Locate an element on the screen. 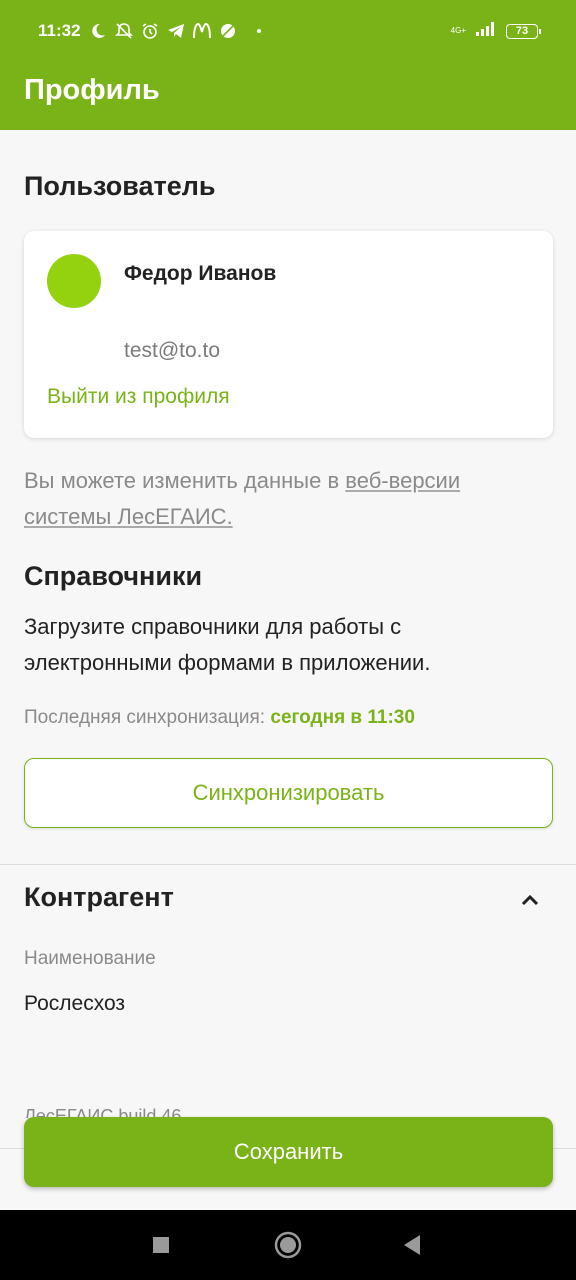 This screenshot has height=1280, width=576. references-section-title: Справочники is located at coordinates (113, 576).